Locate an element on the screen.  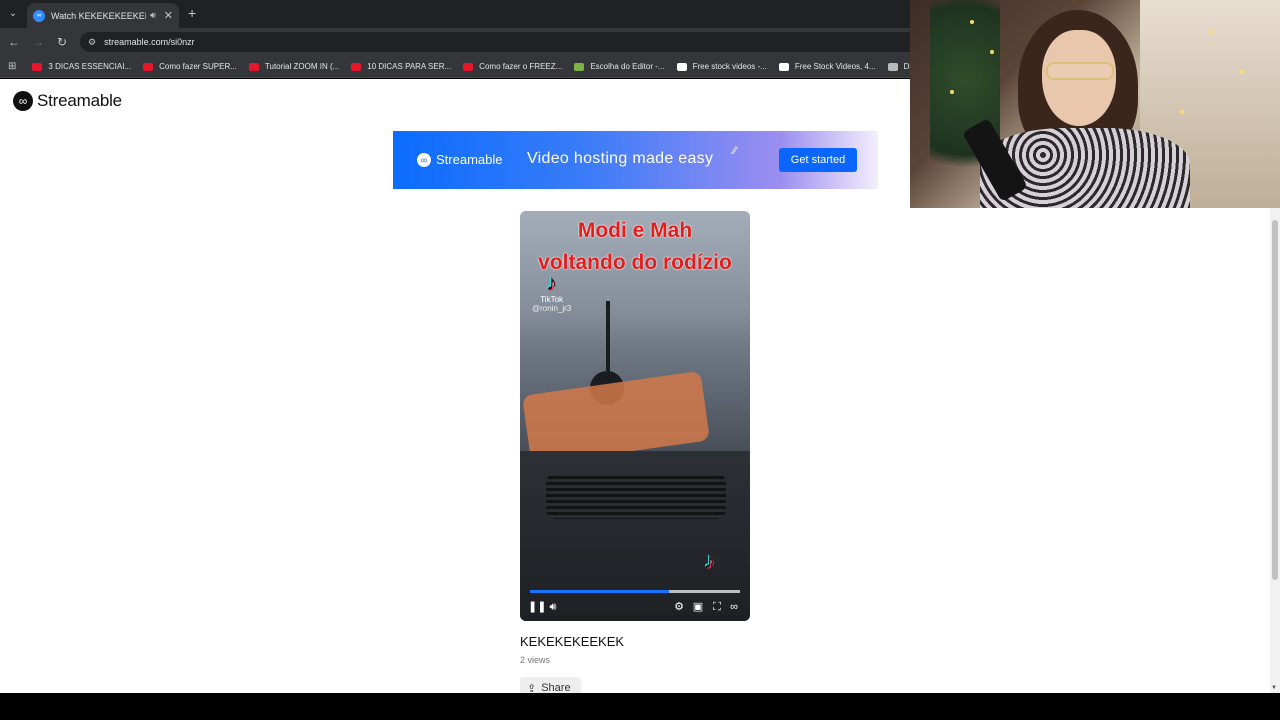
reload-icon: ↻ is located at coordinates (62, 42).